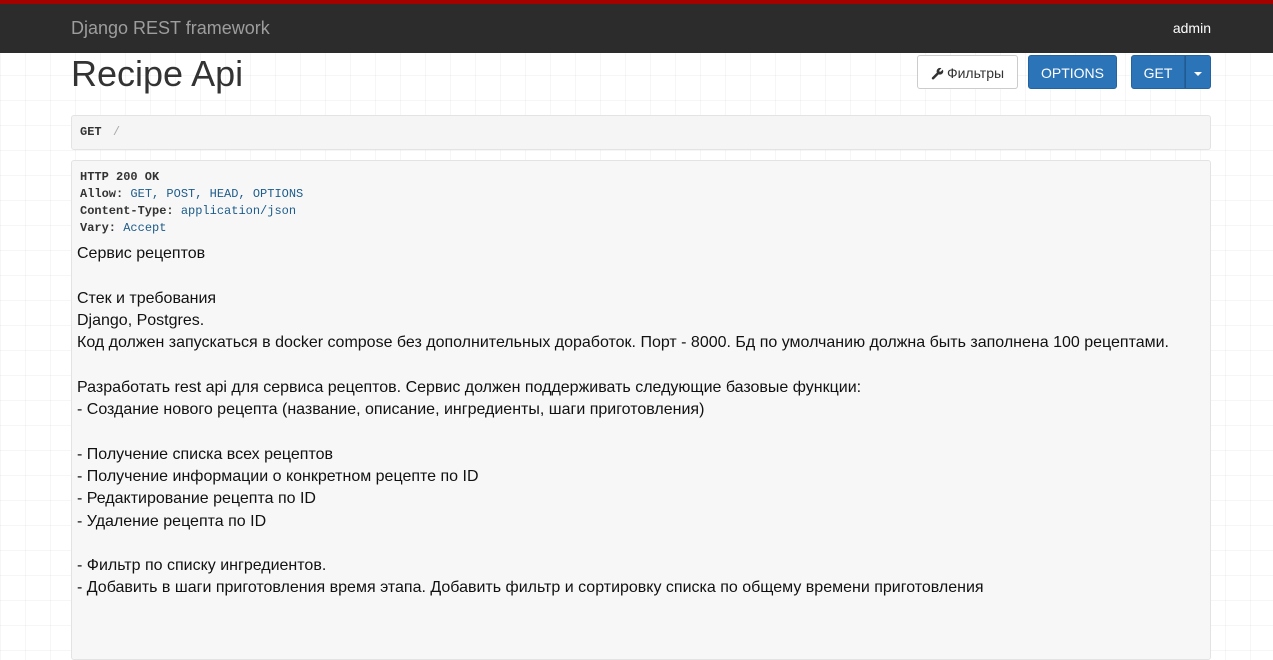 This screenshot has height=660, width=1273. What do you see at coordinates (102, 194) in the screenshot?
I see `header-name: Allow:` at bounding box center [102, 194].